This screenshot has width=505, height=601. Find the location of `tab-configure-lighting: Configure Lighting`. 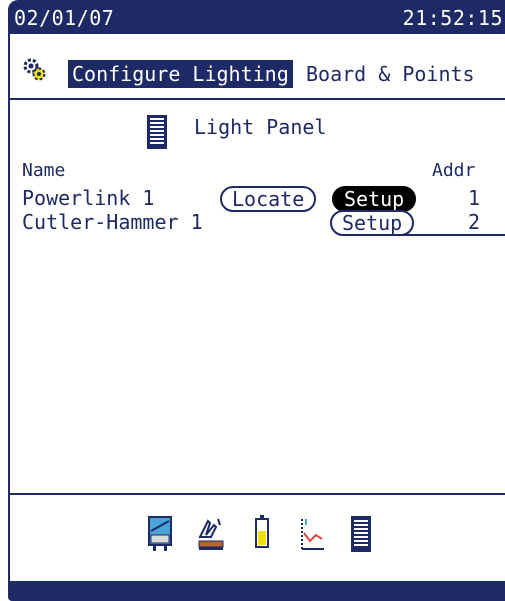

tab-configure-lighting: Configure Lighting is located at coordinates (180, 74).